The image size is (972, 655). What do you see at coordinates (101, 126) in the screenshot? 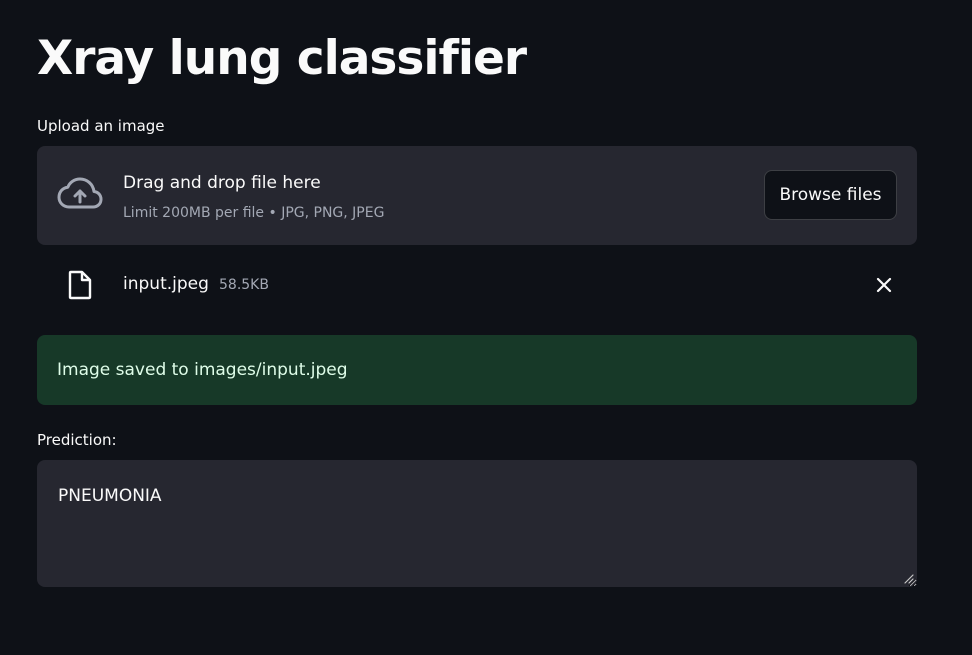
I see `upload-label: Upload an image` at bounding box center [101, 126].